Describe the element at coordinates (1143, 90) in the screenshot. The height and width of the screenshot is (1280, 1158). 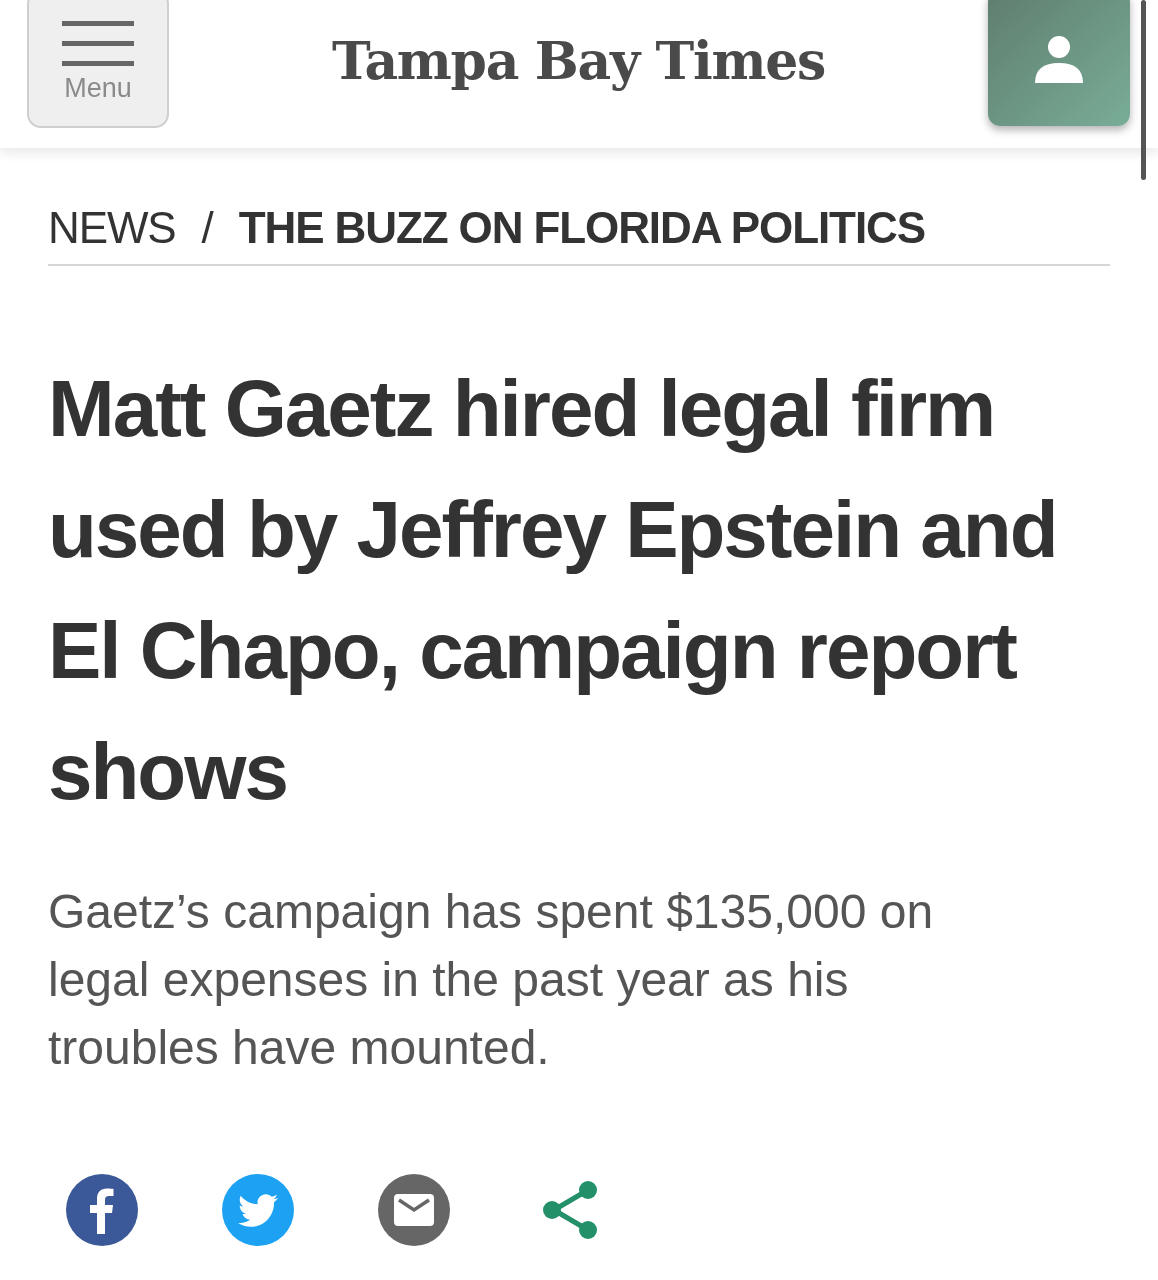
I see `scrollbar` at that location.